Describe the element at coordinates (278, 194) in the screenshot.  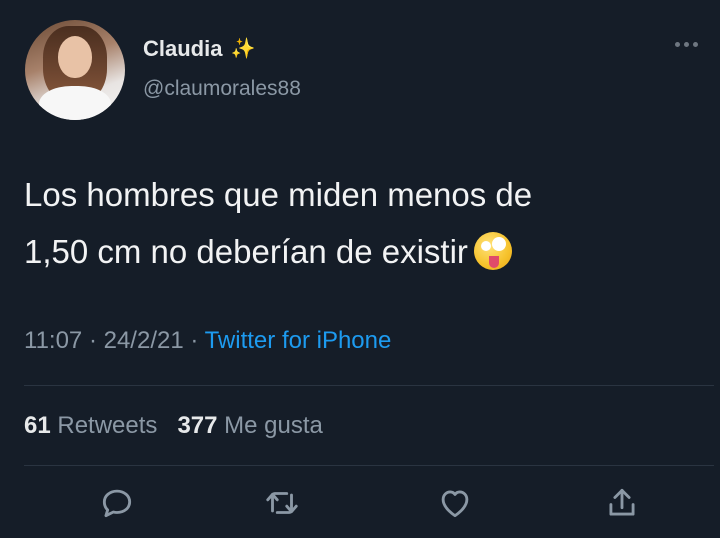
I see `tweet-text-line-1: Los hombres que miden menos de` at that location.